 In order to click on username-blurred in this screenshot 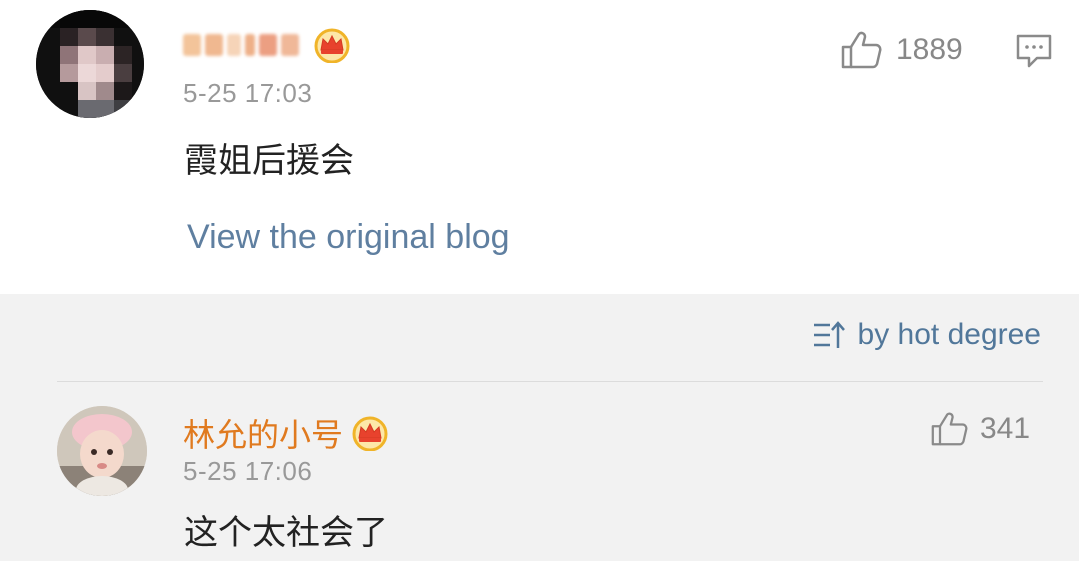, I will do `click(267, 45)`.